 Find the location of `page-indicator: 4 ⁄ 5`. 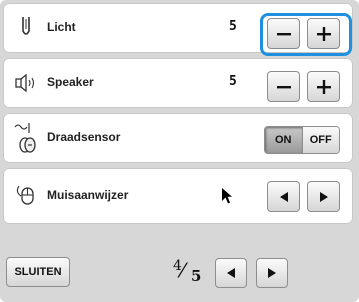

page-indicator: 4 ⁄ 5 is located at coordinates (189, 273).